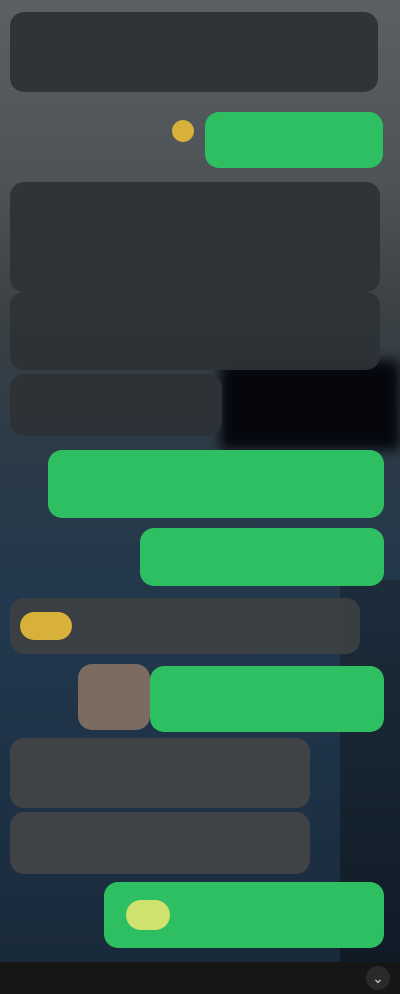 This screenshot has height=994, width=400. I want to click on contact-avatar, so click(114, 697).